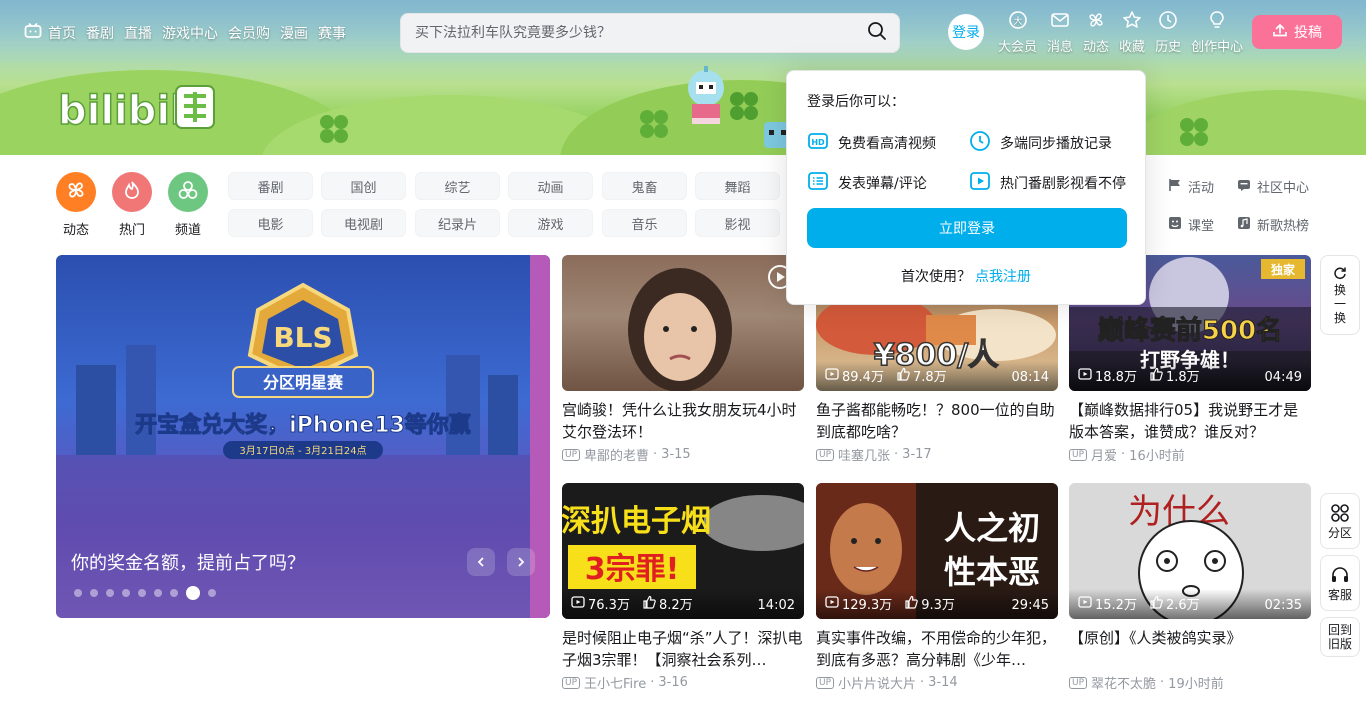 This screenshot has width=1366, height=728. What do you see at coordinates (864, 454) in the screenshot?
I see `video-author: 哇塞几张` at bounding box center [864, 454].